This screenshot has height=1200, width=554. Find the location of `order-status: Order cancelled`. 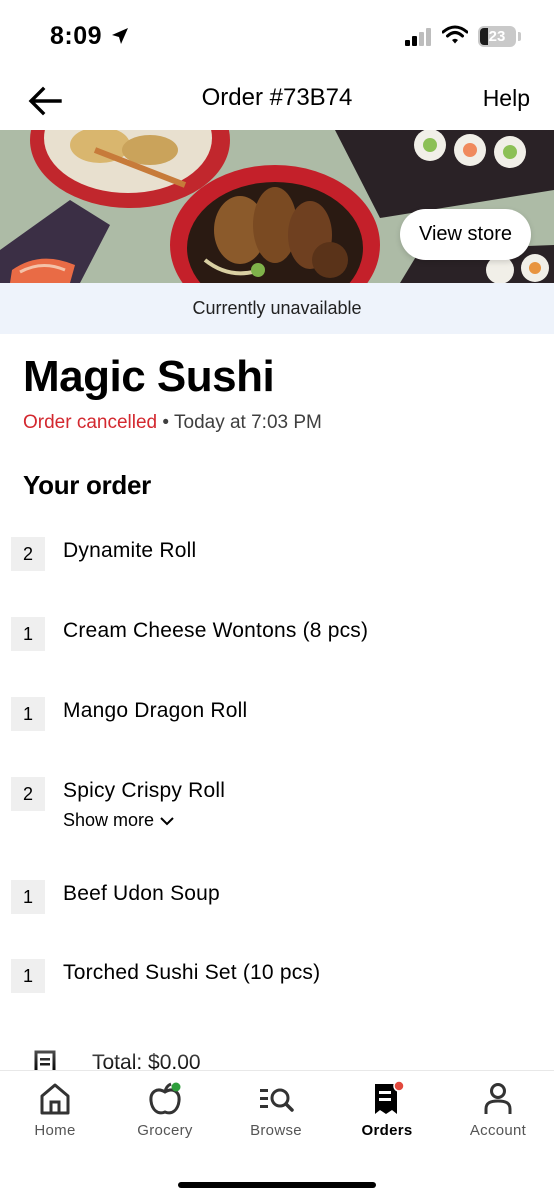

order-status: Order cancelled is located at coordinates (90, 422).